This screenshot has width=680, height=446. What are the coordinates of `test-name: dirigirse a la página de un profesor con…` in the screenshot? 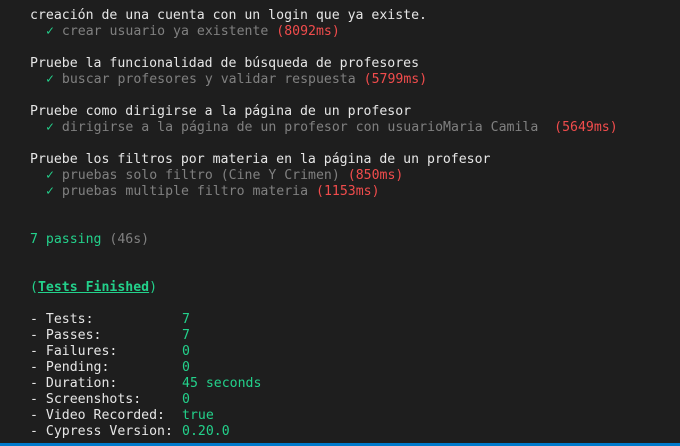 It's located at (304, 127).